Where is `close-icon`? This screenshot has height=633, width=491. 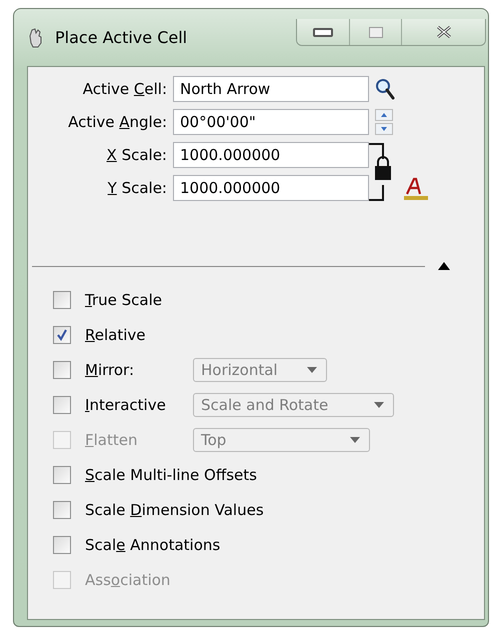
close-icon is located at coordinates (443, 32).